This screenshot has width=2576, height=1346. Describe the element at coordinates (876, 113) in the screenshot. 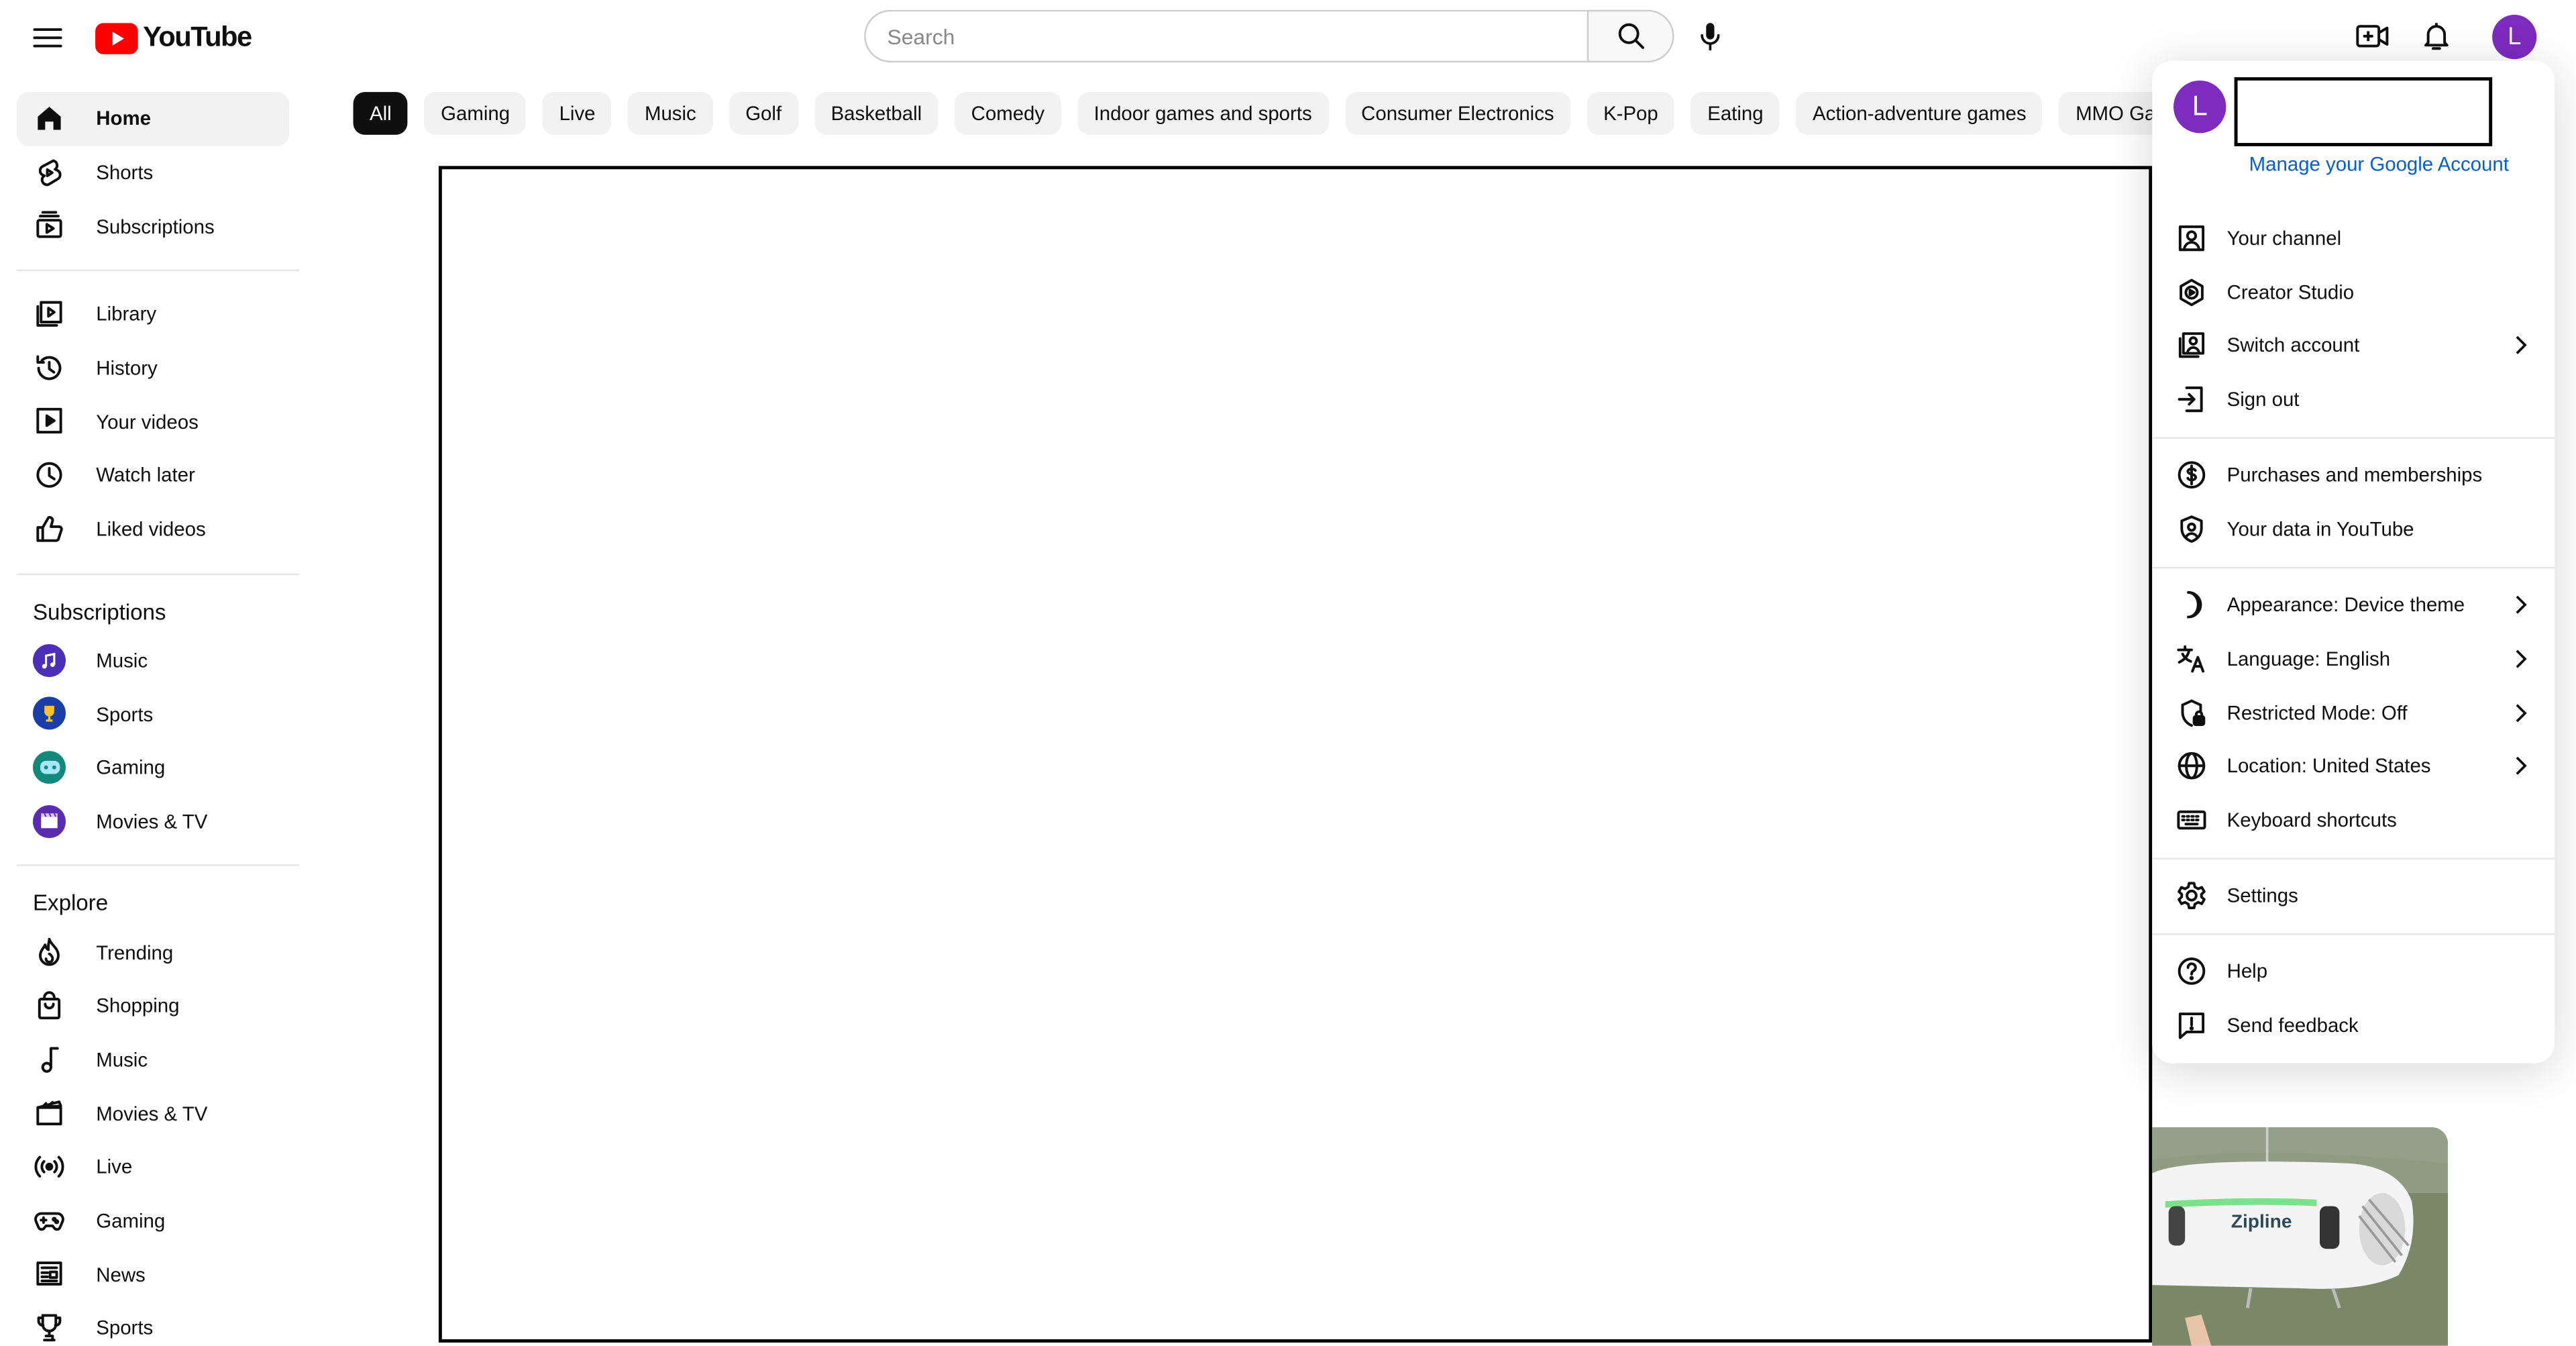

I see `chip-basketball: Basketball` at that location.